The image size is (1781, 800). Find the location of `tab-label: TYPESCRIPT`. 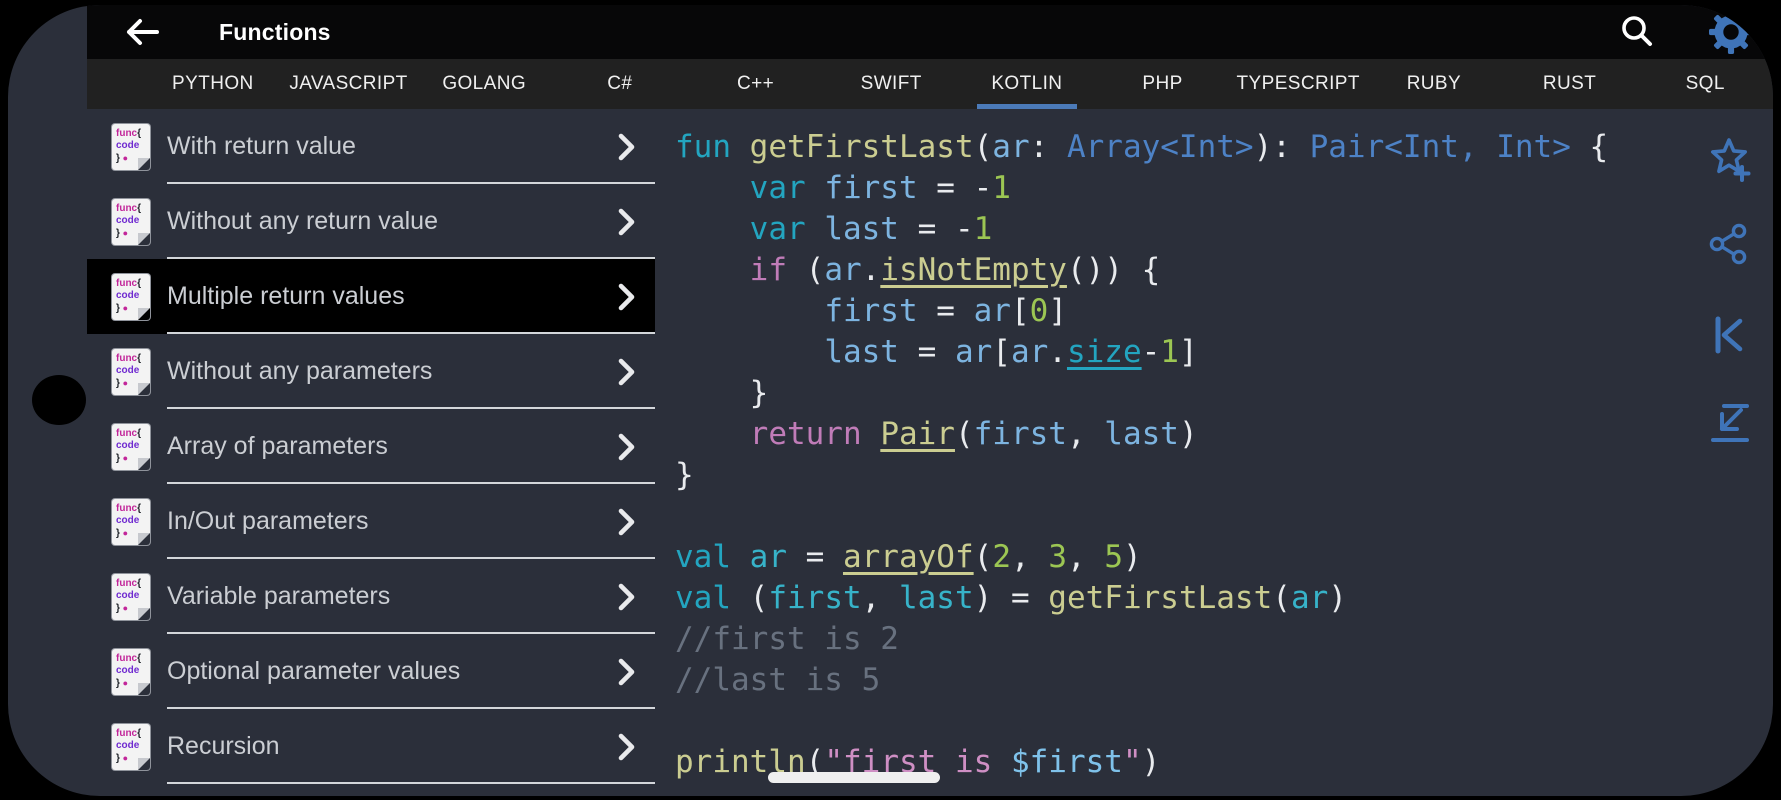

tab-label: TYPESCRIPT is located at coordinates (1298, 83).